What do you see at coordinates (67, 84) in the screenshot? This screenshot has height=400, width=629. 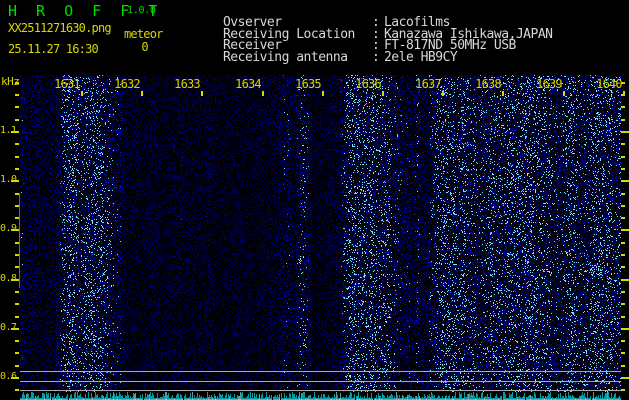 I see `time-tick-label: 1631` at bounding box center [67, 84].